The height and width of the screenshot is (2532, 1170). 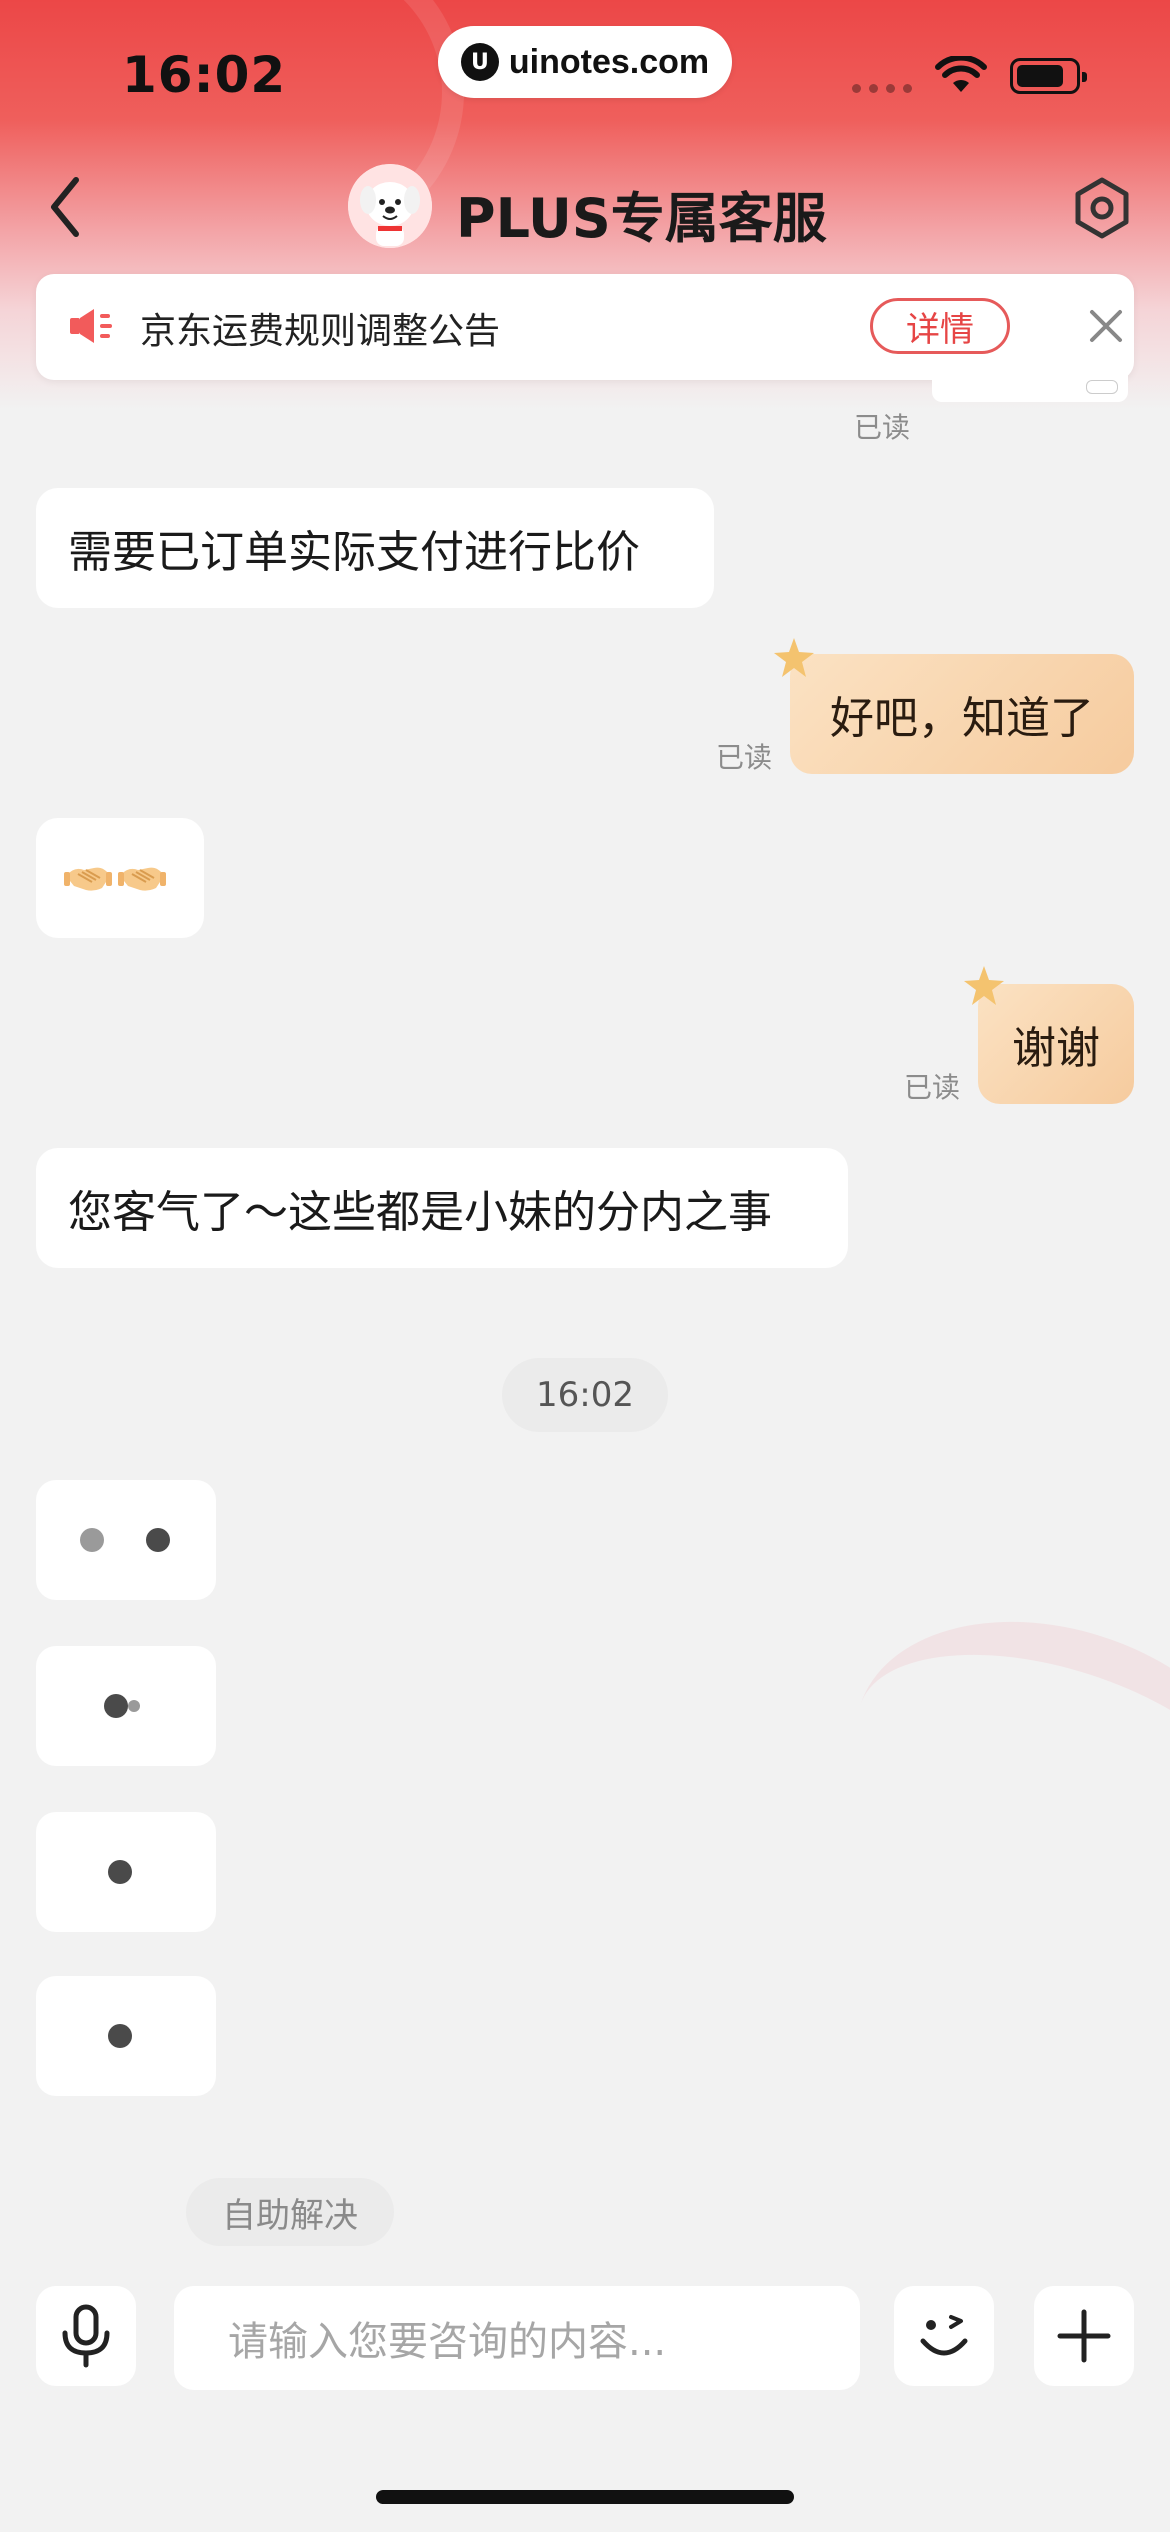 I want to click on voice-button, so click(x=86, y=2336).